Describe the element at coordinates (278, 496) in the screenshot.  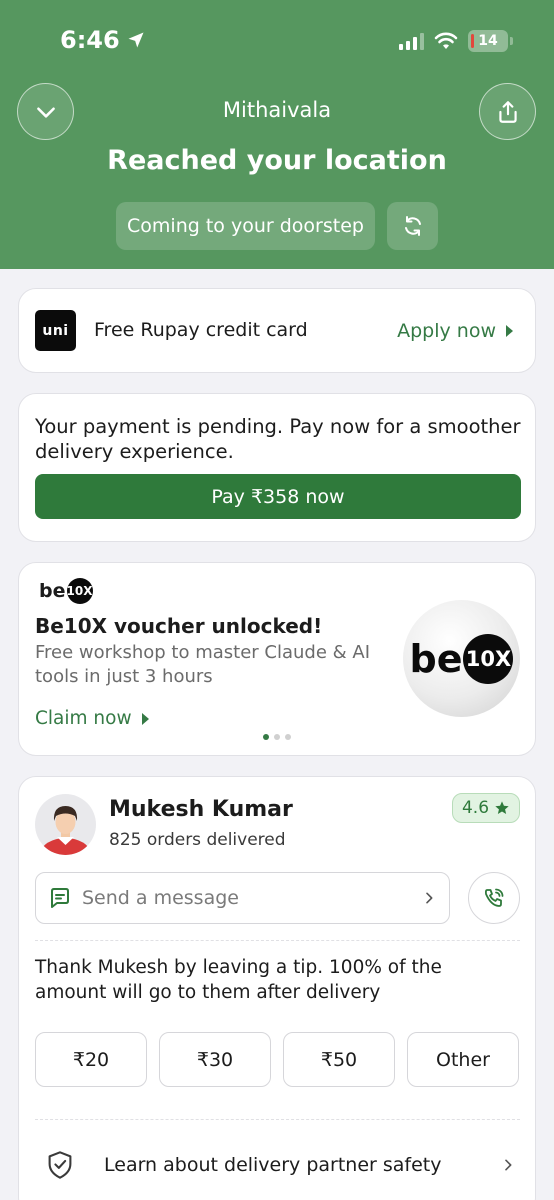
I see `pay-now-button: Pay ₹358 now` at that location.